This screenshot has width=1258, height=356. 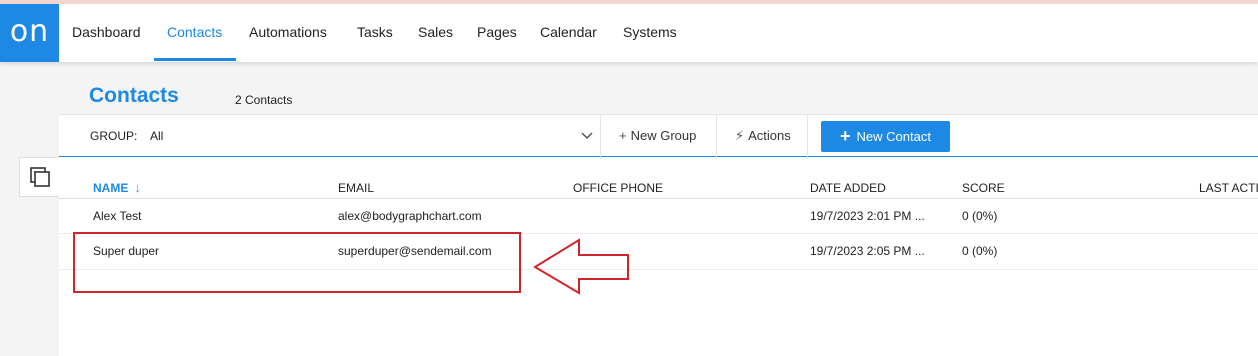 I want to click on annotation-highlight-box, so click(x=297, y=262).